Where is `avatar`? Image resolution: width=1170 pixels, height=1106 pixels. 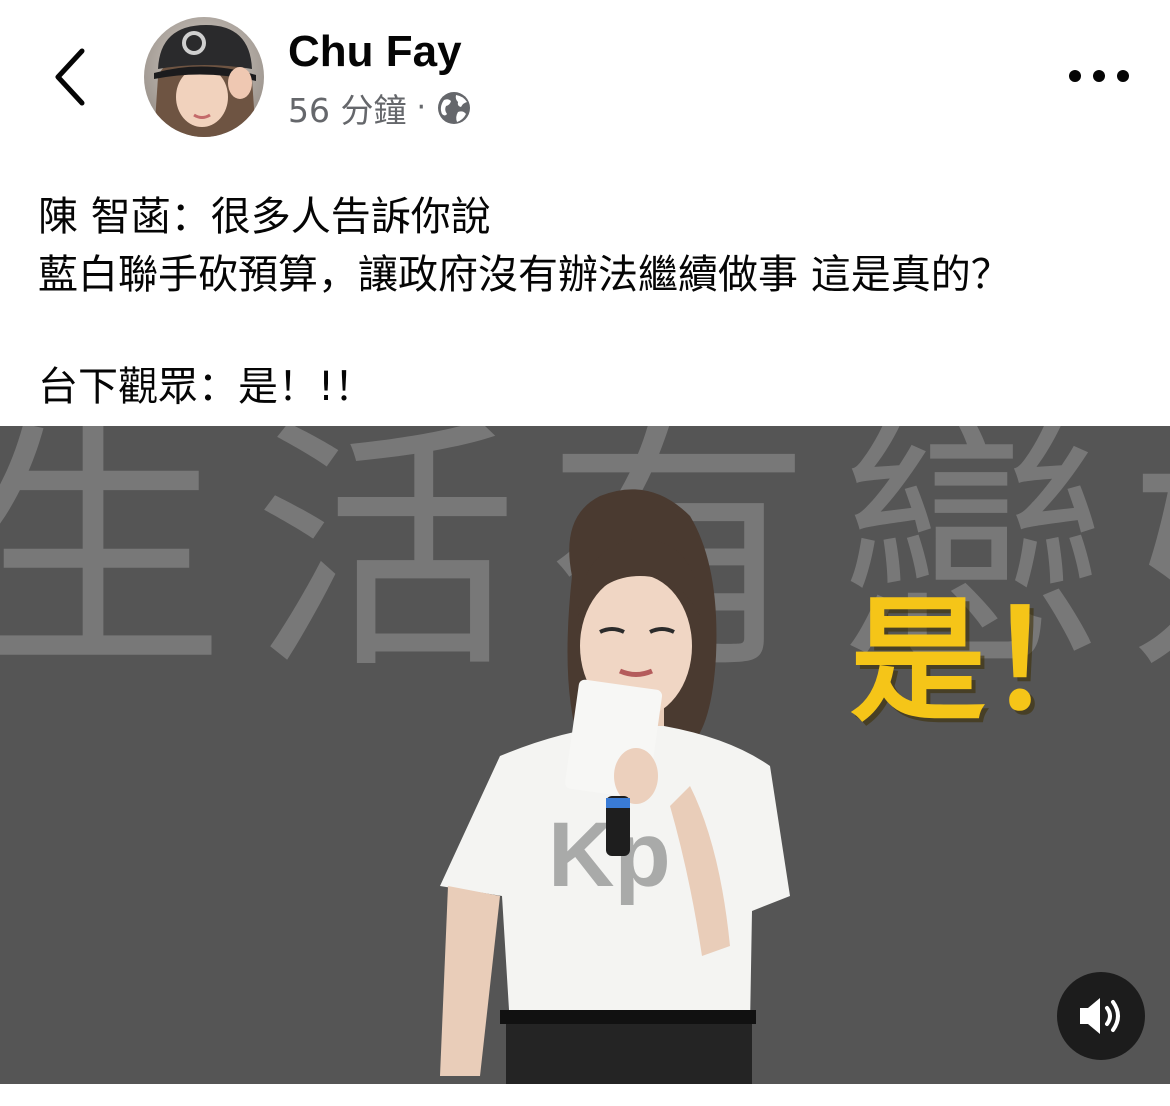 avatar is located at coordinates (204, 77).